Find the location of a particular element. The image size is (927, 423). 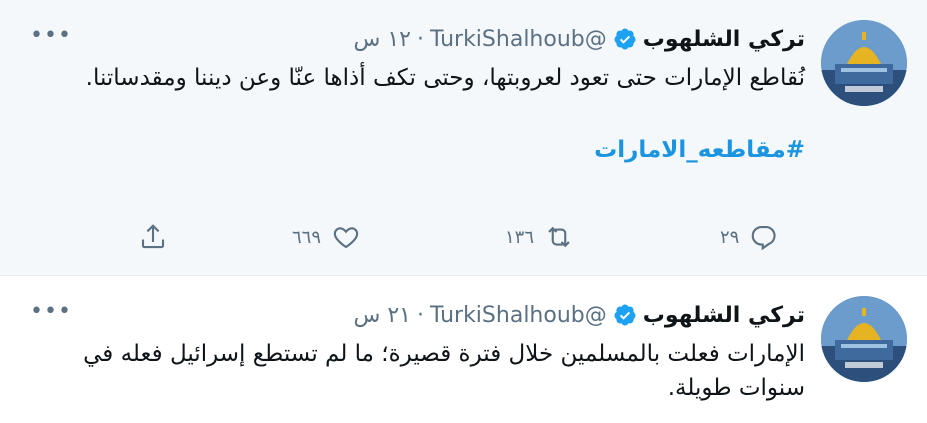

reply-count: ٢٩ is located at coordinates (730, 237).